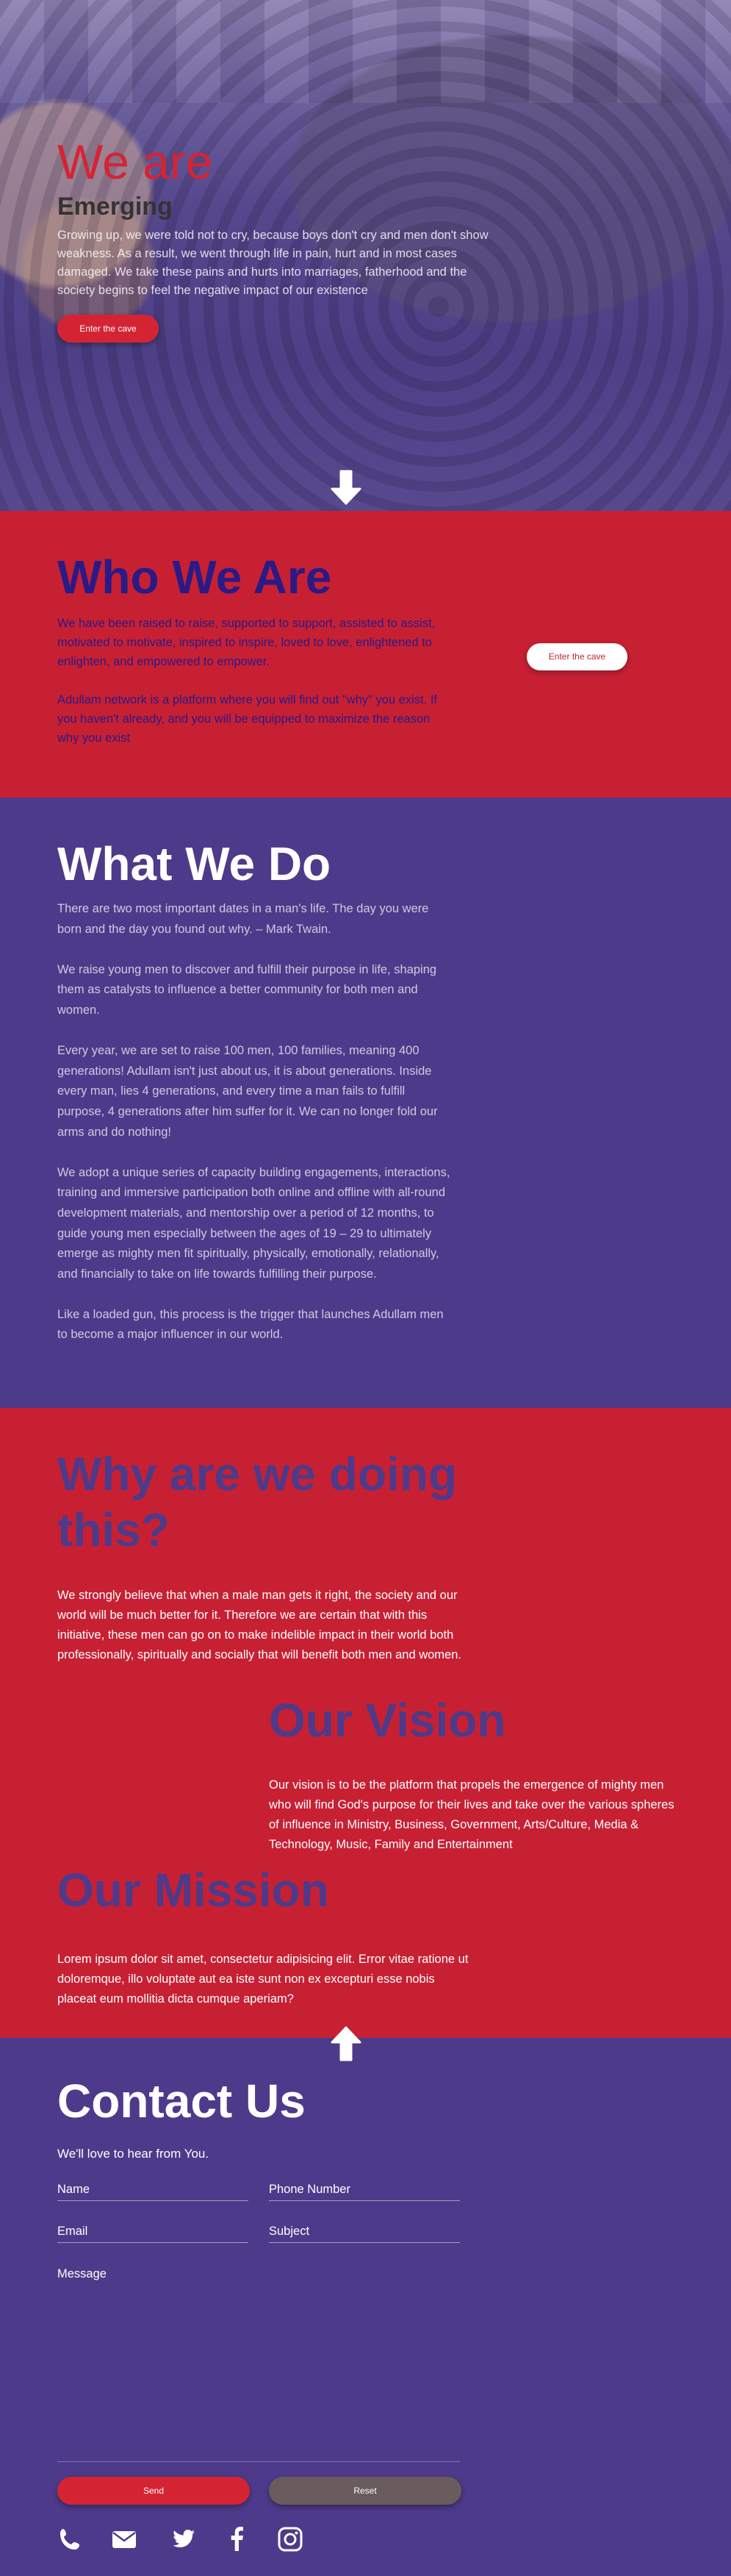 The image size is (731, 2576). What do you see at coordinates (387, 1721) in the screenshot?
I see `vision-title: Our Vision` at bounding box center [387, 1721].